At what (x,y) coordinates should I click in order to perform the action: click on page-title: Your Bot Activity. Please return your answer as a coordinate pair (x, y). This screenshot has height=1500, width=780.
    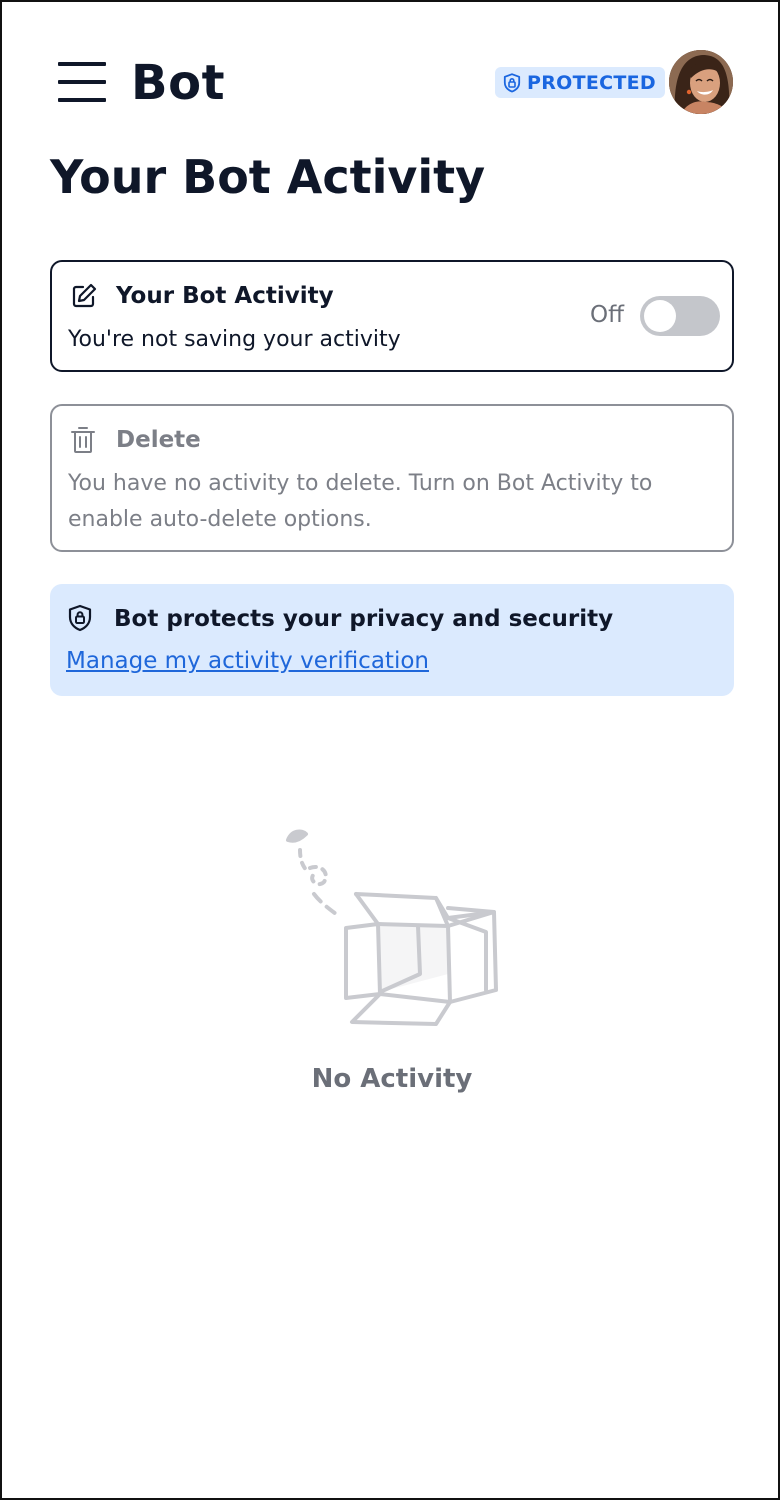
    Looking at the image, I should click on (268, 177).